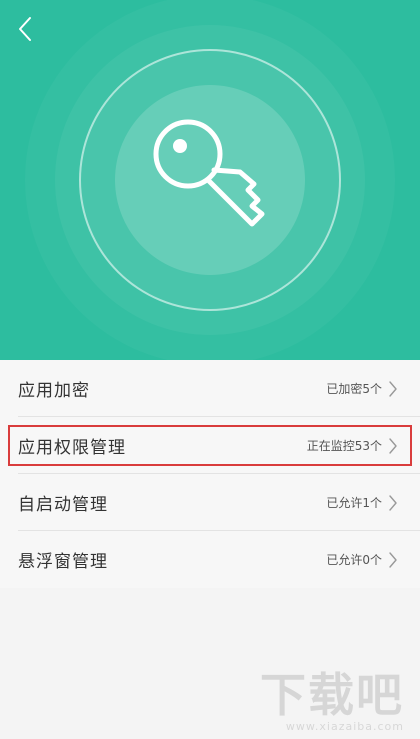  I want to click on key-icon, so click(209, 173).